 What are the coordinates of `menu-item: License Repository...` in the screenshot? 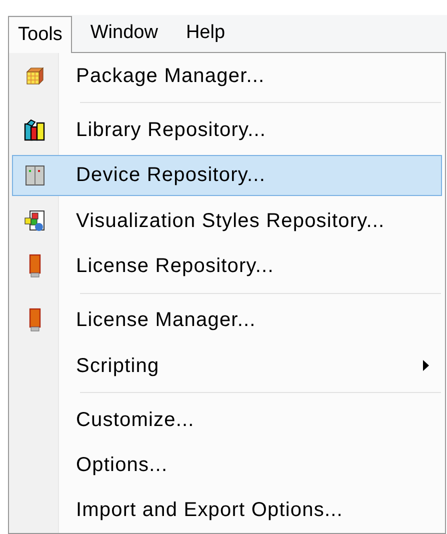 It's located at (227, 266).